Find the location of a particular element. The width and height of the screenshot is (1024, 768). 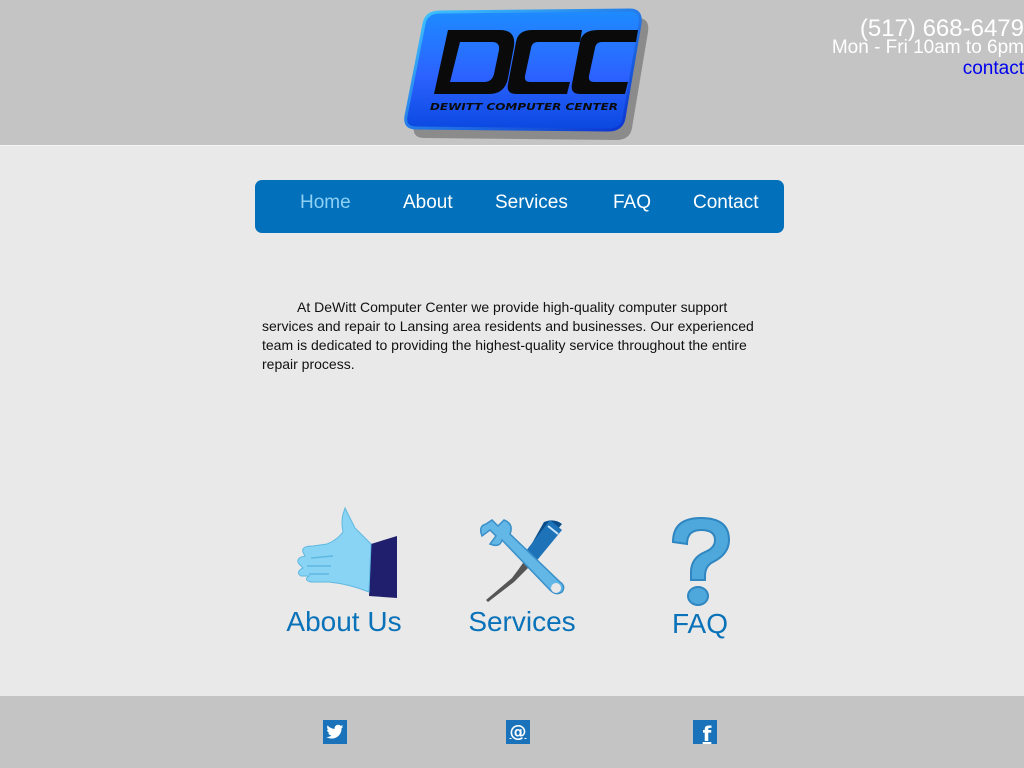

dcc-logo: DEWITT COMPUTER CENTER is located at coordinates (529, 74).